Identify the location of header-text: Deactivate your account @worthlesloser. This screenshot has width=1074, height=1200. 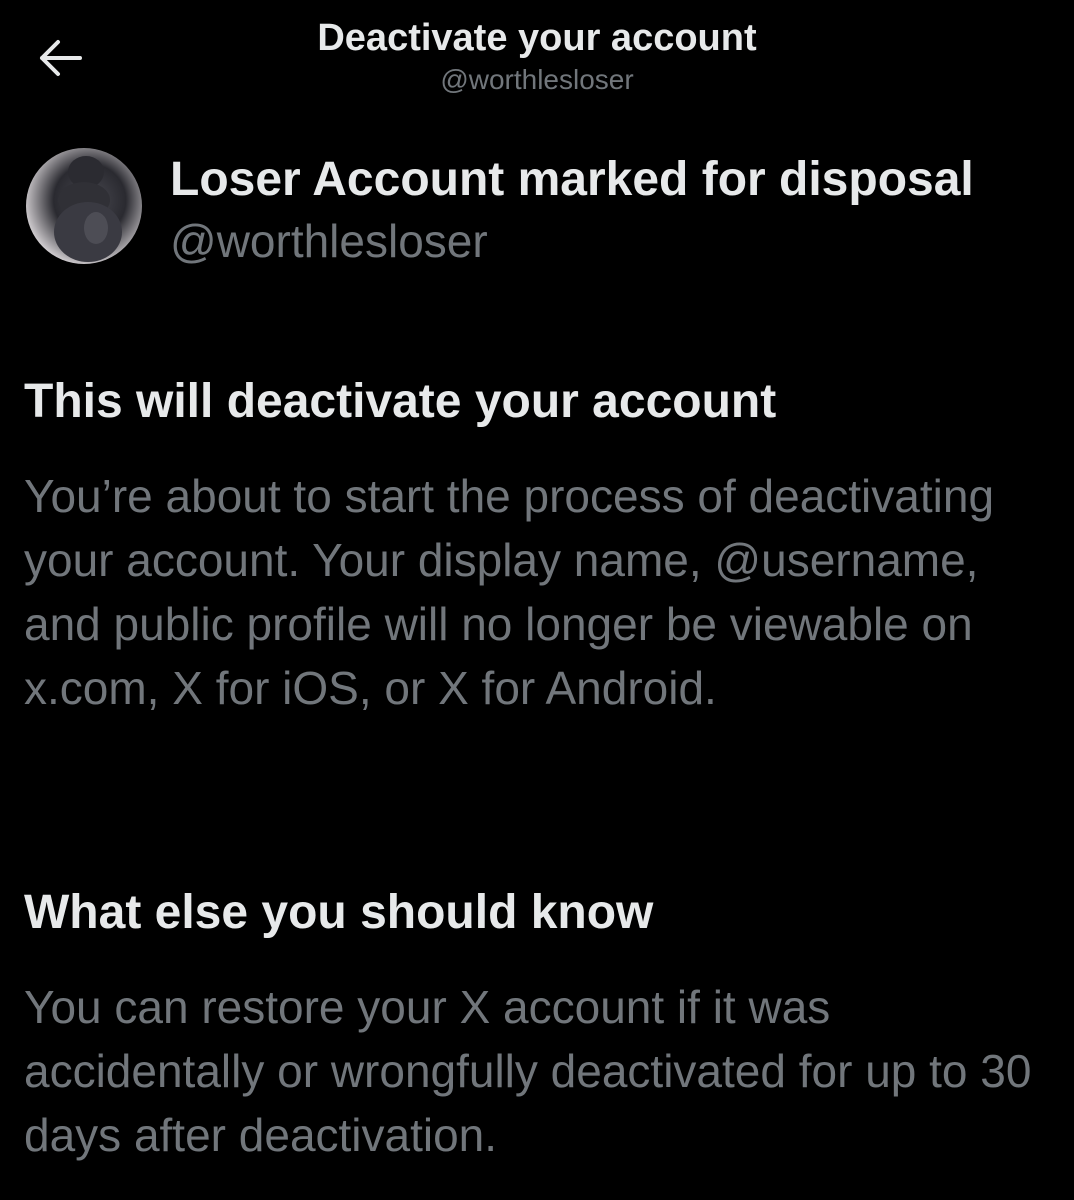
(537, 56).